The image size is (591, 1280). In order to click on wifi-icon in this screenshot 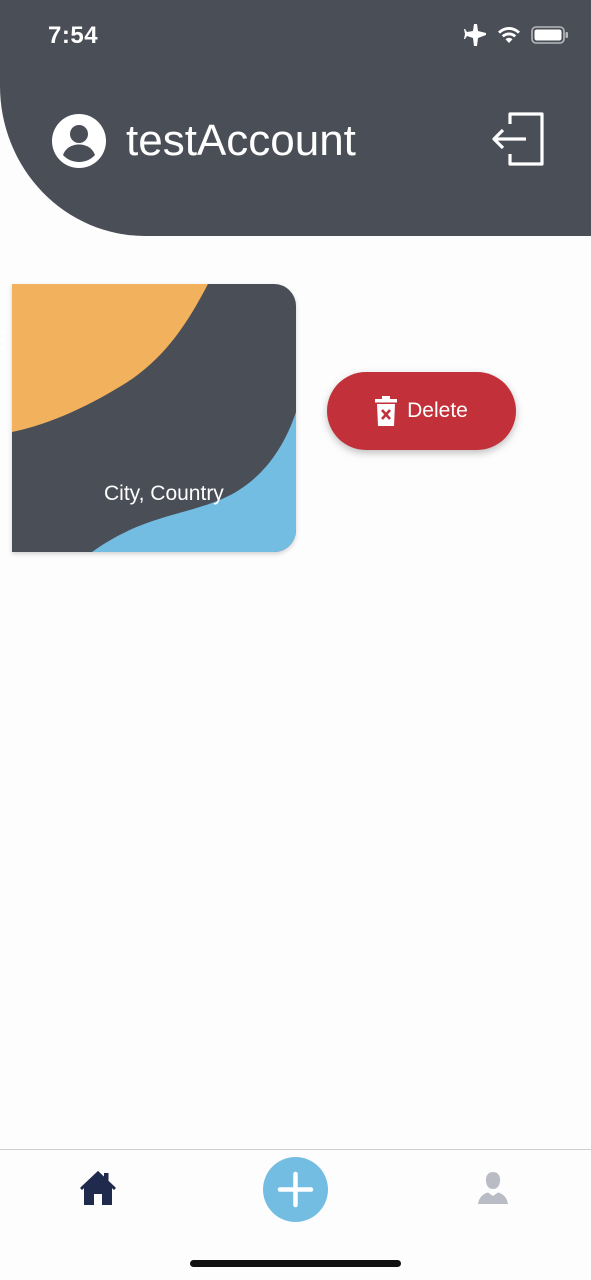, I will do `click(509, 35)`.